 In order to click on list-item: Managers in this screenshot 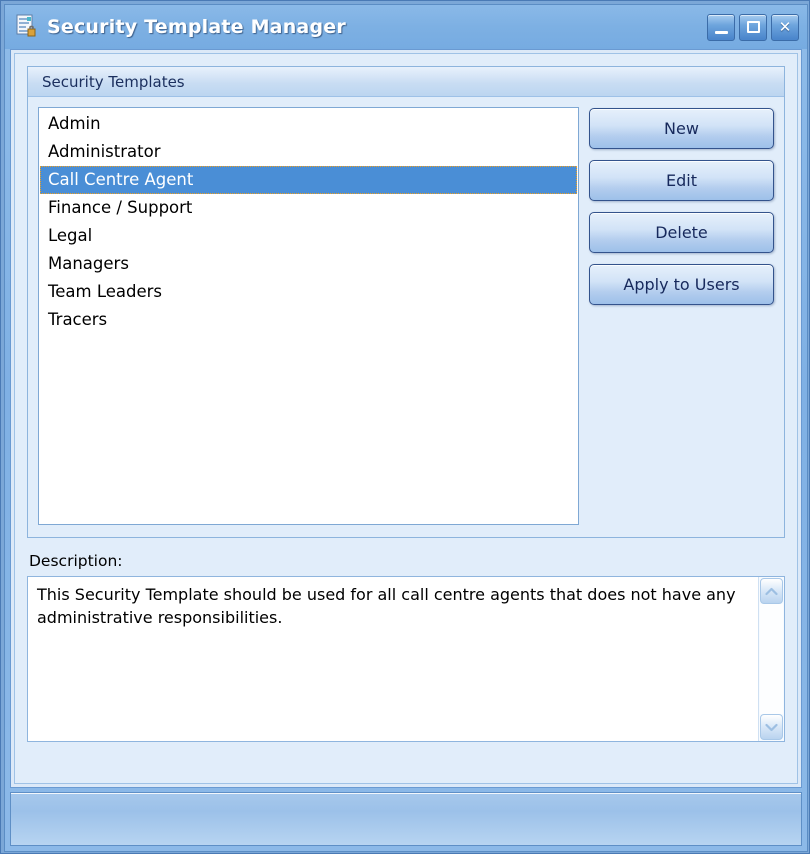, I will do `click(308, 264)`.